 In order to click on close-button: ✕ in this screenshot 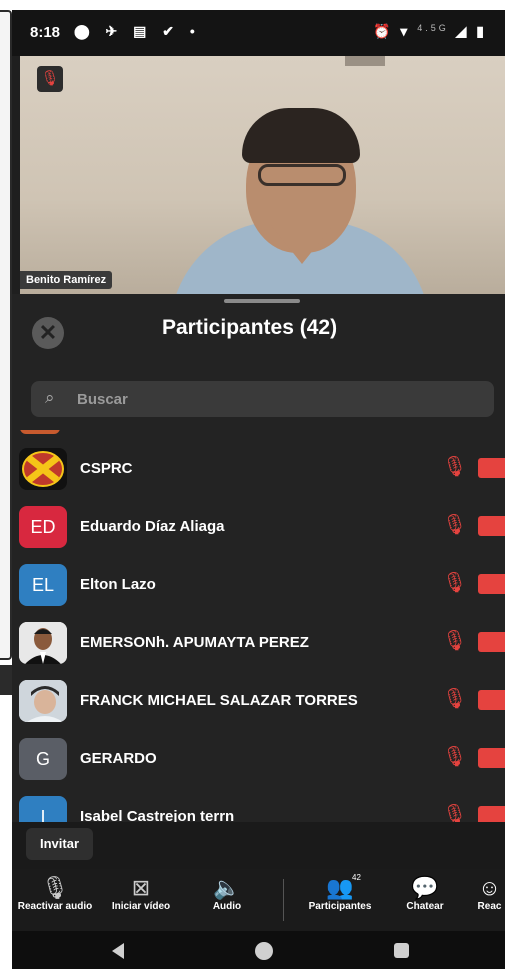, I will do `click(48, 333)`.